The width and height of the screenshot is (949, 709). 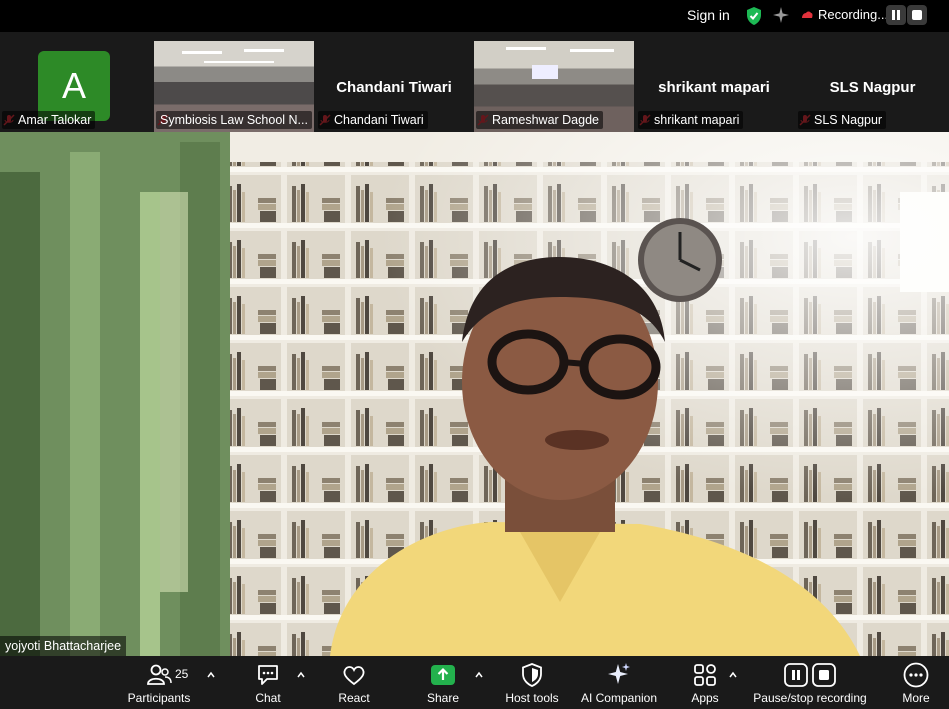 I want to click on apps-label: Apps, so click(x=705, y=698).